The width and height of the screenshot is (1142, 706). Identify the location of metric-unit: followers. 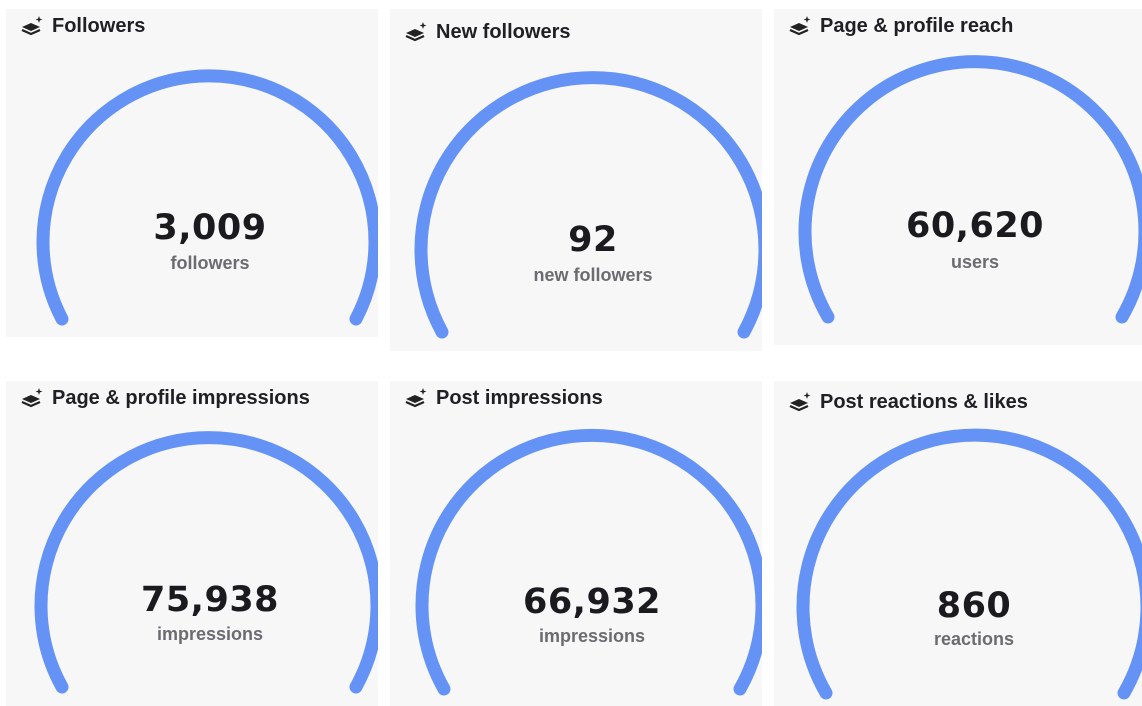
(210, 263).